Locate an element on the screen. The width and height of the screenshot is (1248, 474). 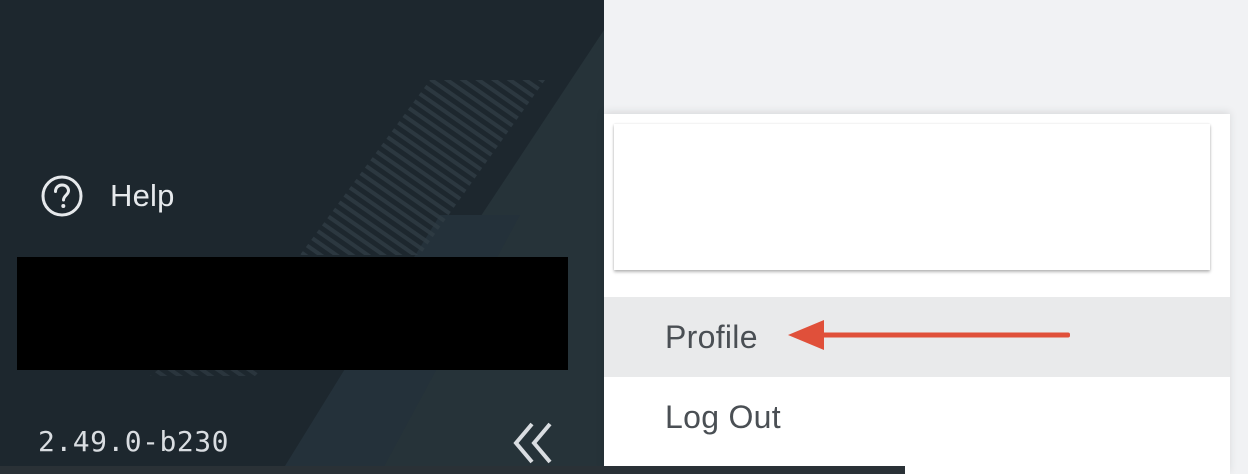
menu-item-label: Profile is located at coordinates (711, 336).